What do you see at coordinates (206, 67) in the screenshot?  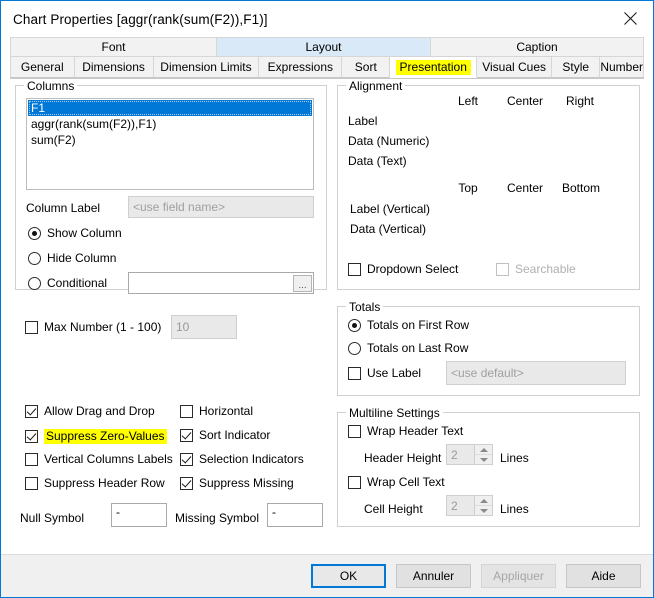 I see `tab-dimension-limits: Dimension Limits` at bounding box center [206, 67].